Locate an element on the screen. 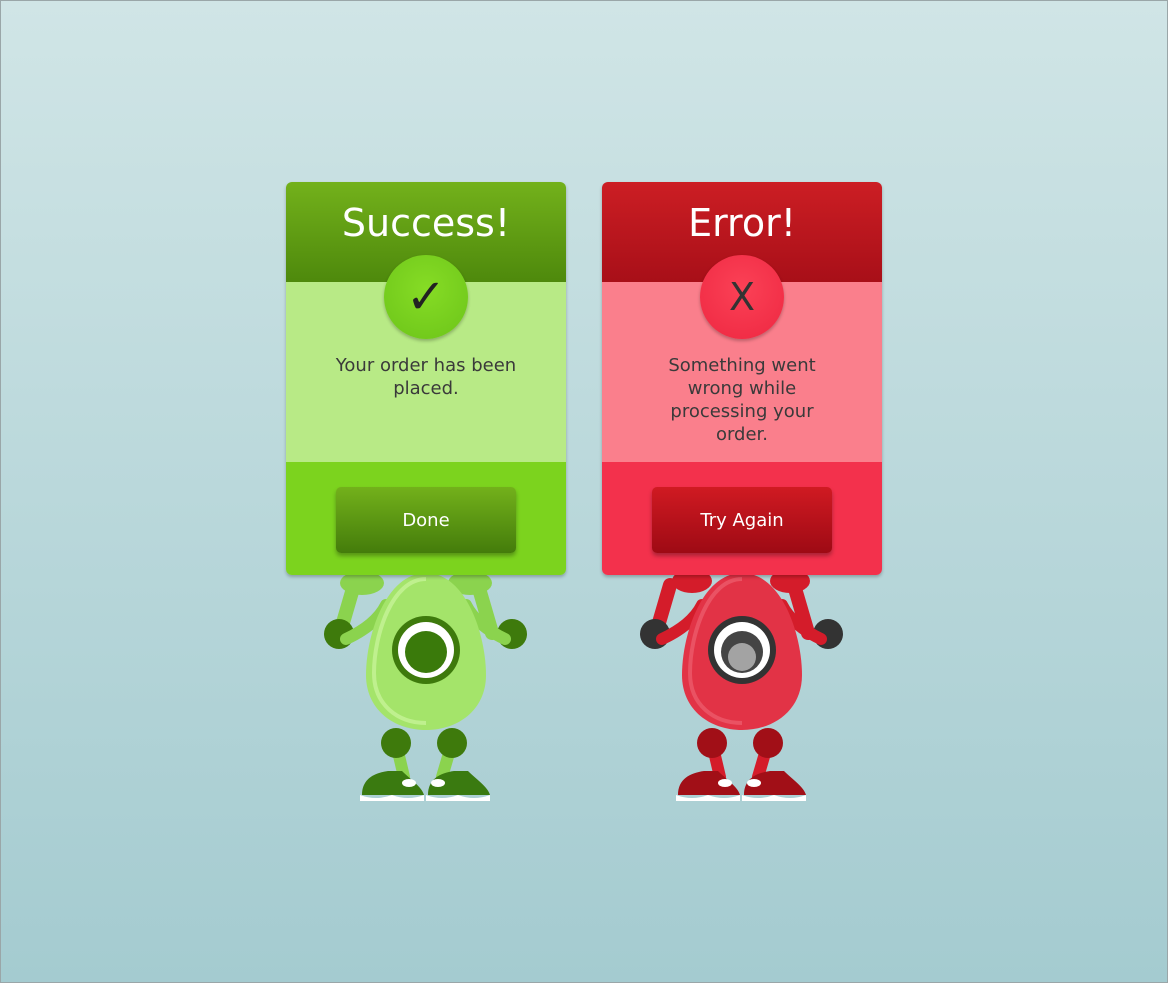 Image resolution: width=1168 pixels, height=983 pixels. red-robot-mascot is located at coordinates (741, 685).